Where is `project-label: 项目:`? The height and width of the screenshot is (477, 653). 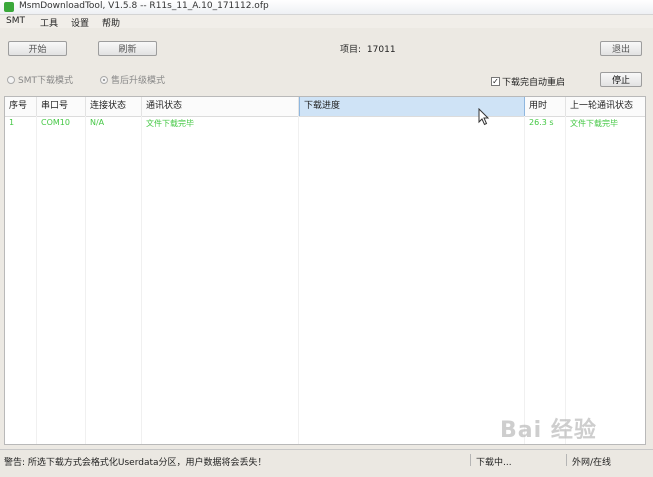
project-label: 项目: is located at coordinates (351, 50).